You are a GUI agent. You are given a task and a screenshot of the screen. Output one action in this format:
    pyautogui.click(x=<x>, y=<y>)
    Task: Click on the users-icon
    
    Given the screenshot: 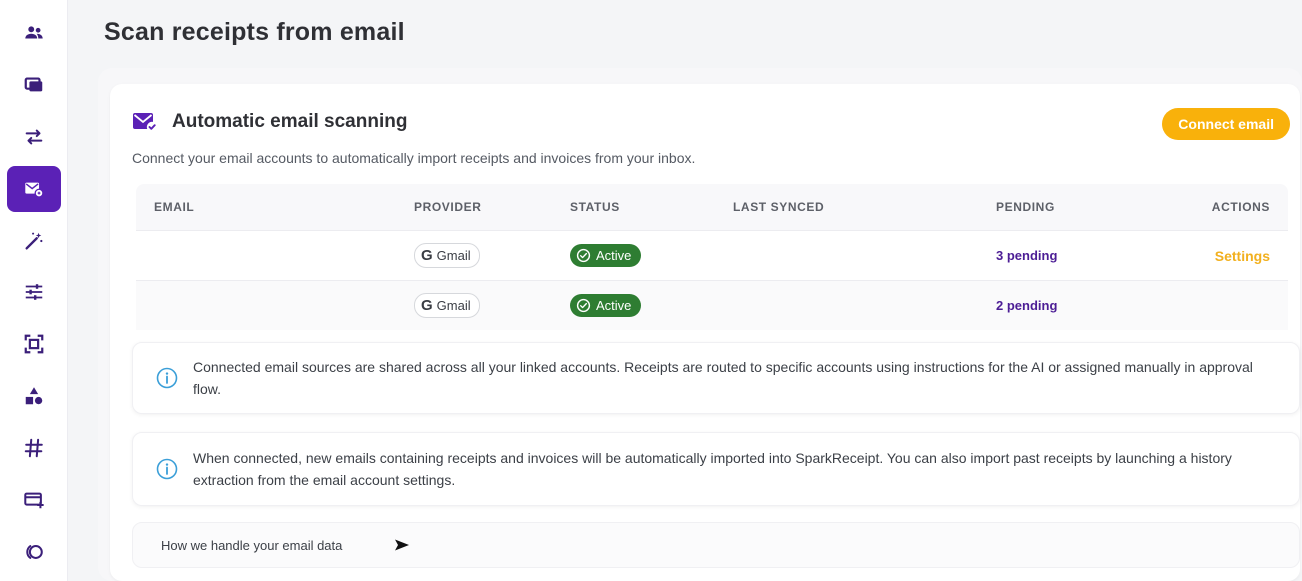 What is the action you would take?
    pyautogui.click(x=33, y=32)
    